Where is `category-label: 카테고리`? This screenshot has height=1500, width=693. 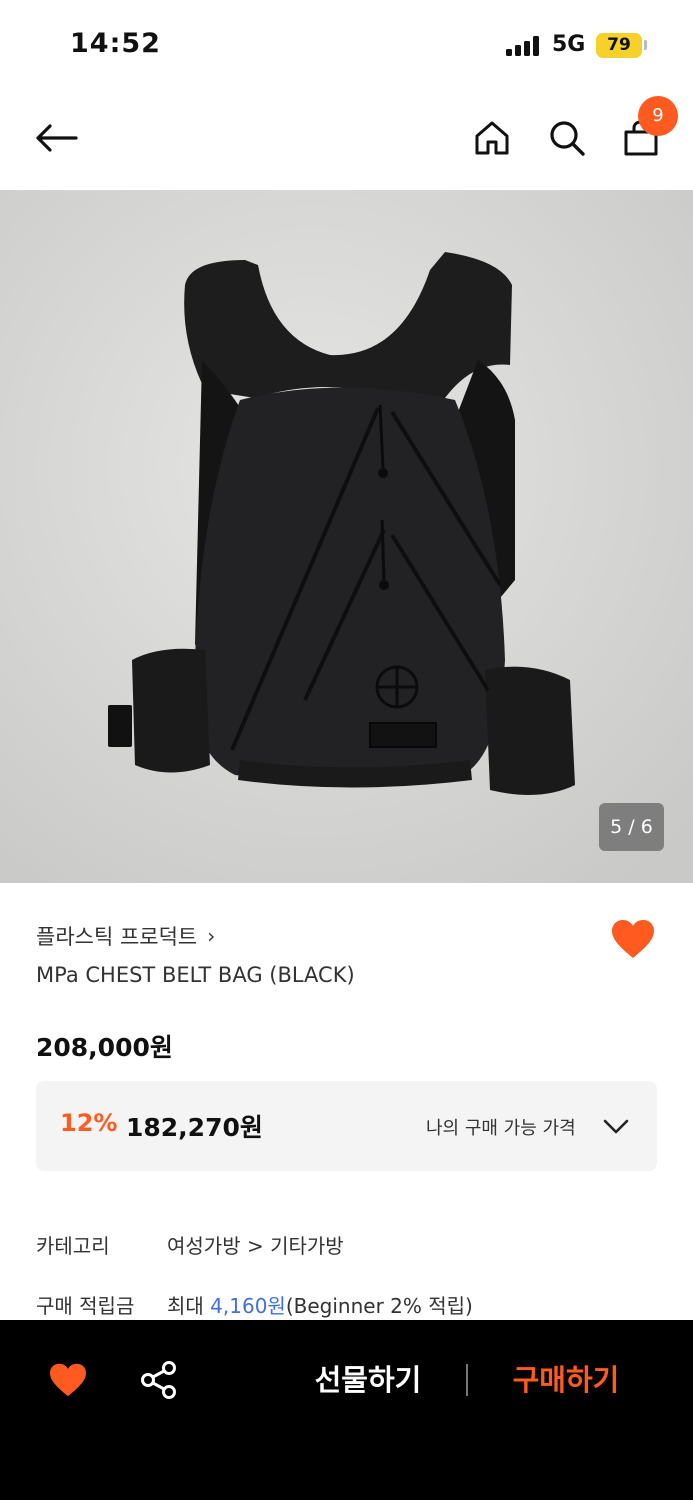
category-label: 카테고리 is located at coordinates (73, 1246).